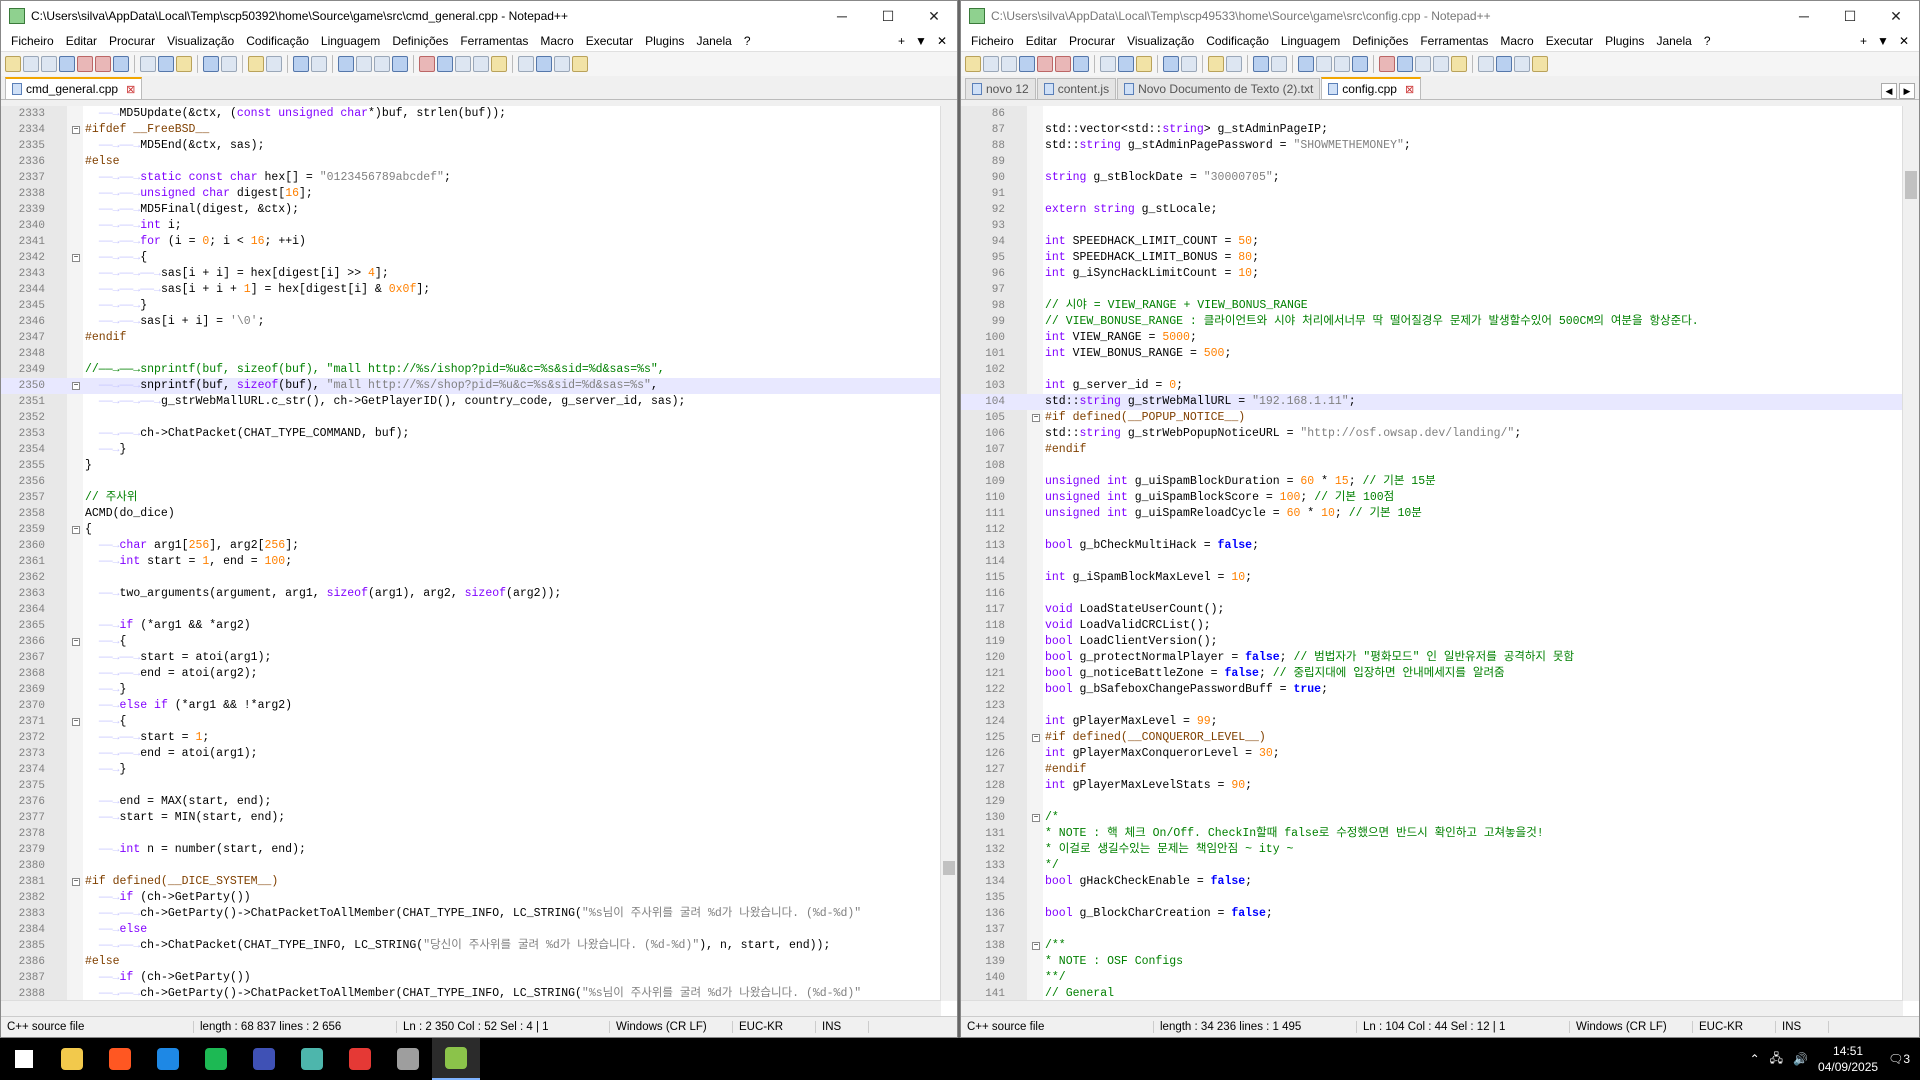  What do you see at coordinates (471, 194) in the screenshot?
I see `code-line: 2338 ——→——→unsigned char digest[16];` at bounding box center [471, 194].